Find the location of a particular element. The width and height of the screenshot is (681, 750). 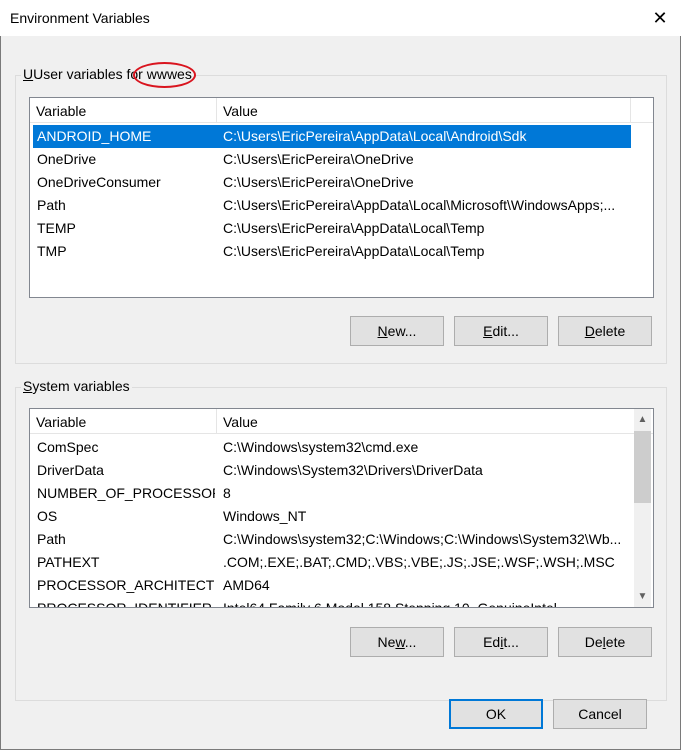

value-cell: AMD64 is located at coordinates (246, 585).